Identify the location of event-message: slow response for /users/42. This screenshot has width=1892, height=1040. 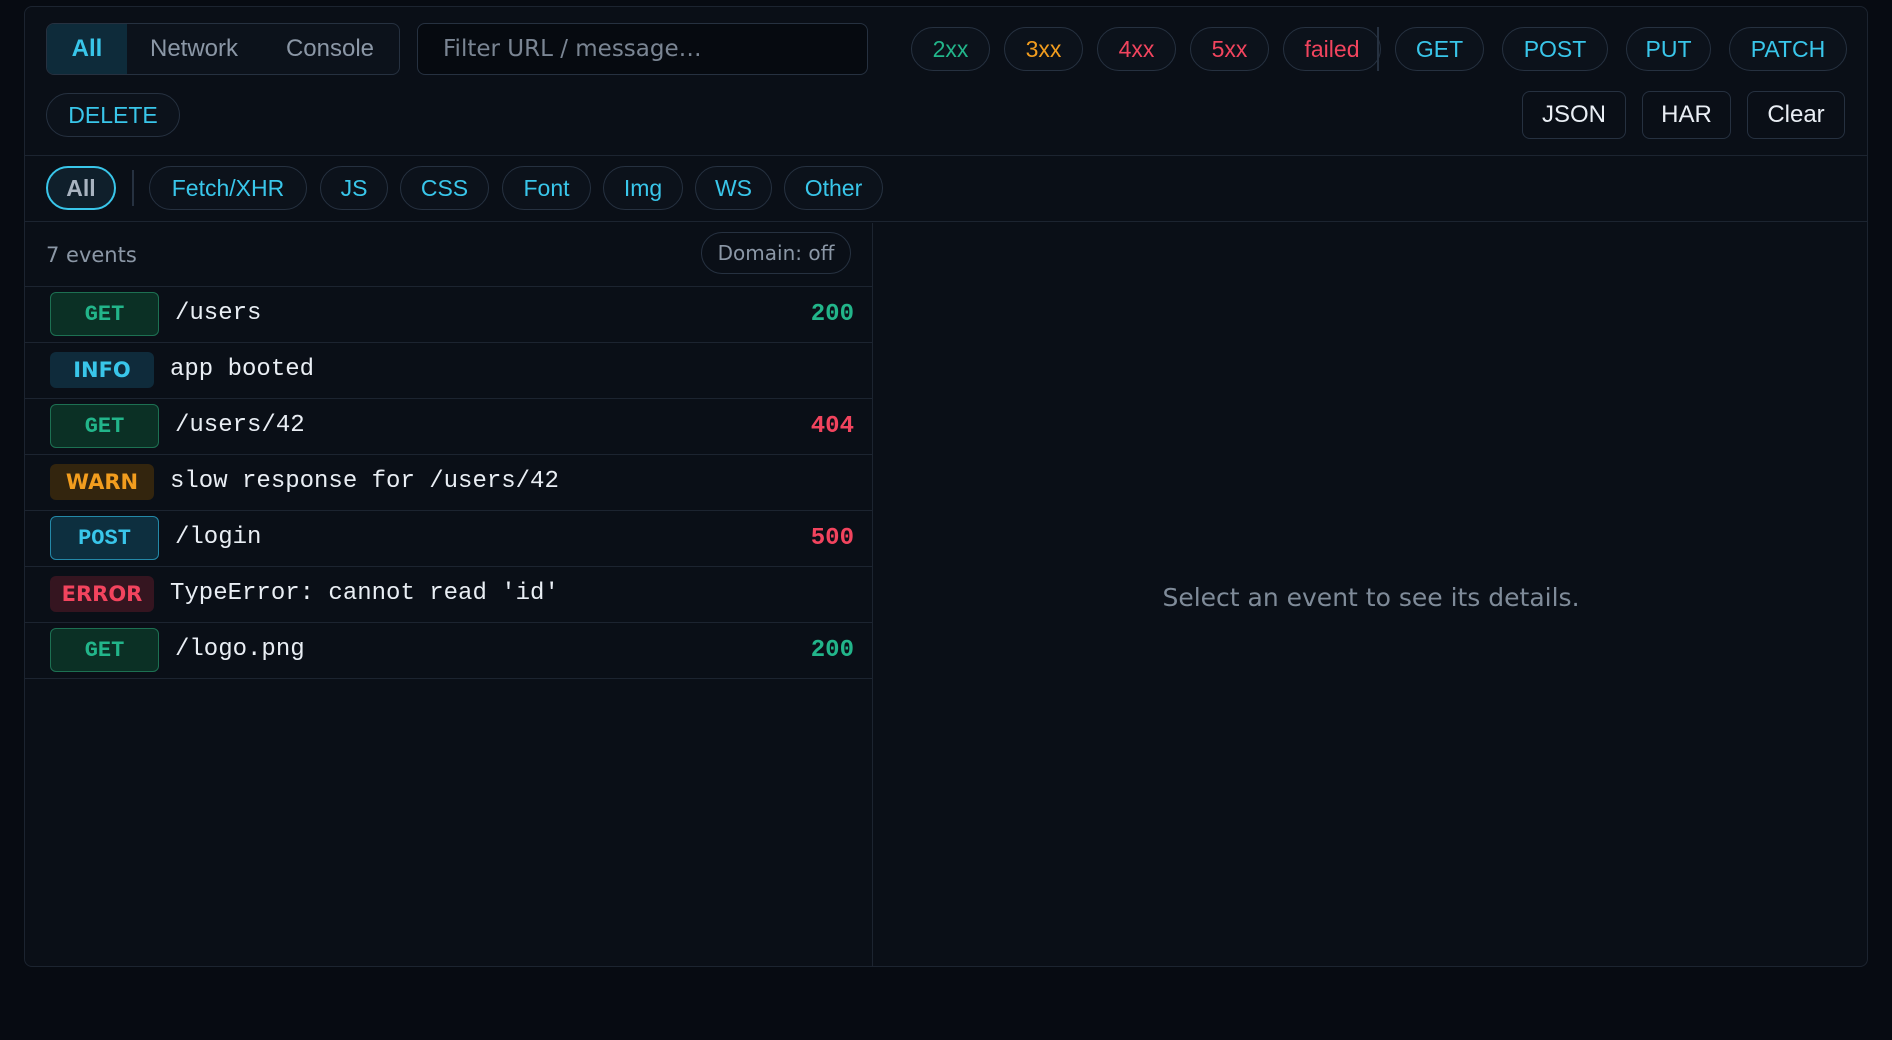
(364, 481).